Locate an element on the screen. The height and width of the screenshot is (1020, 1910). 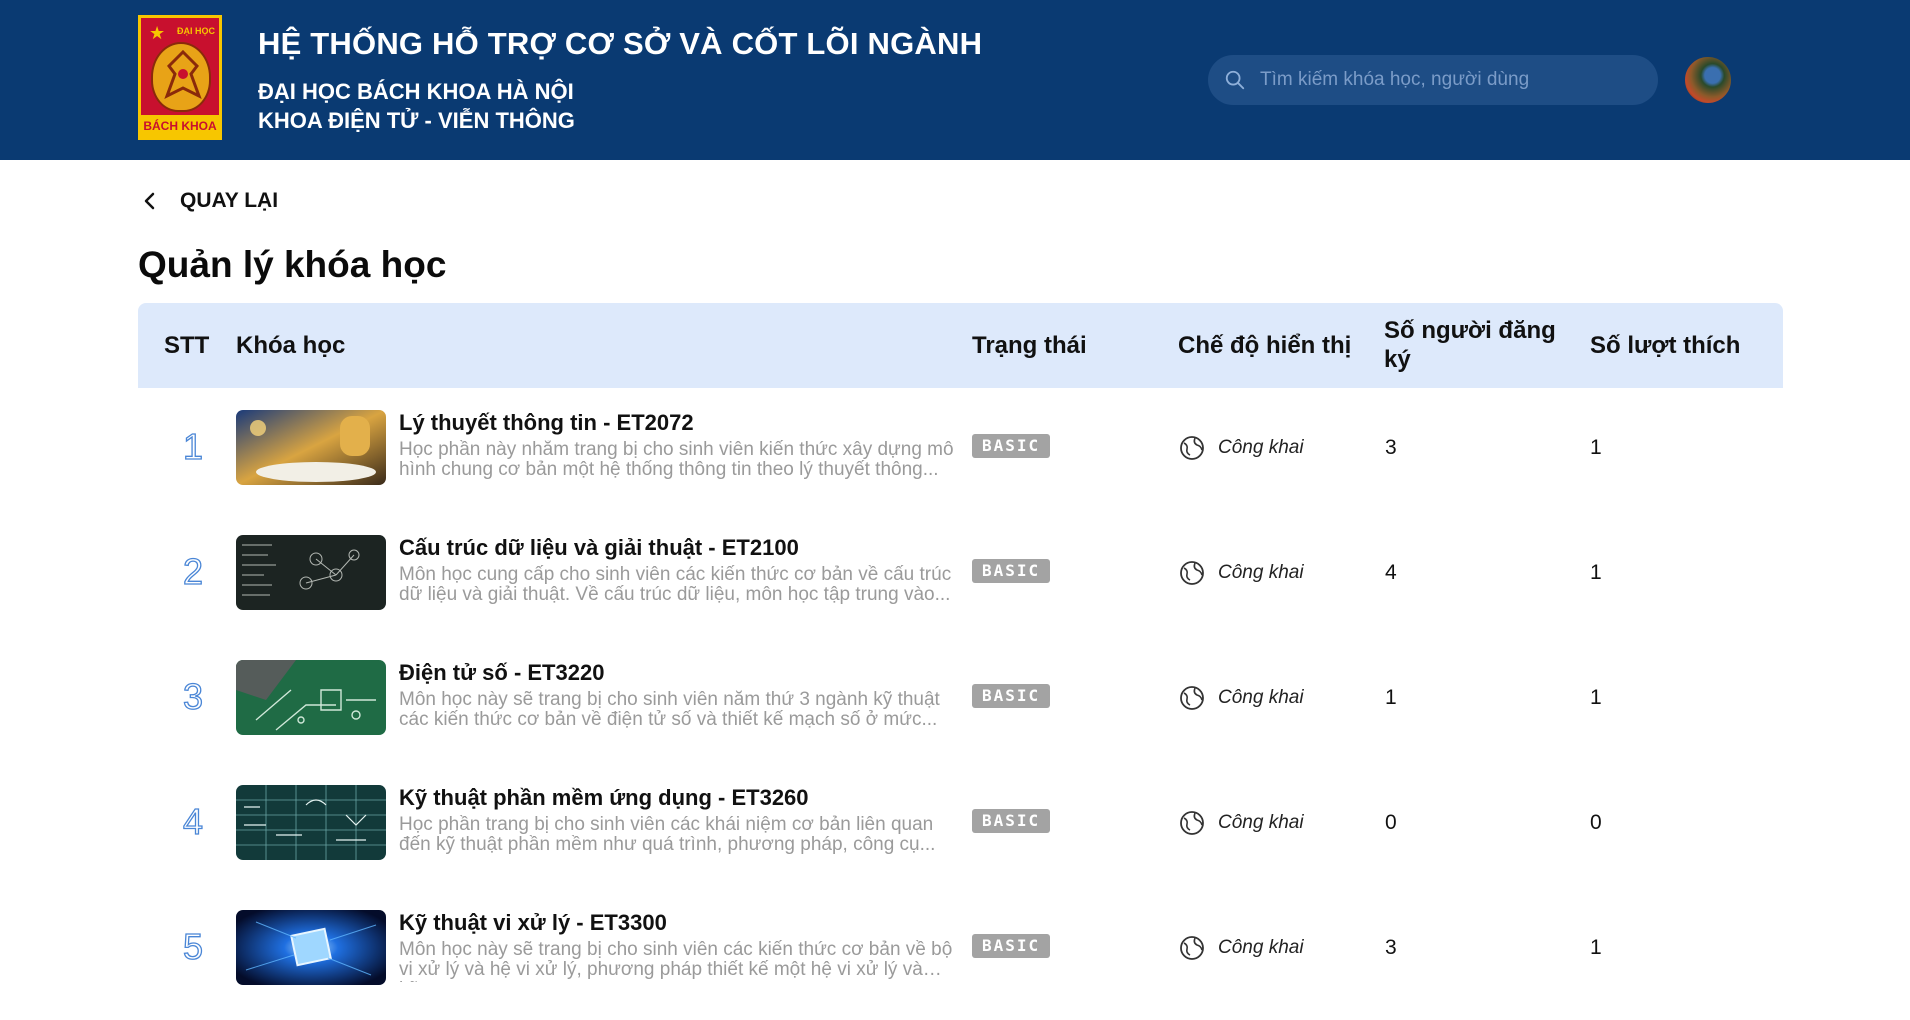
course-title: Lý thuyết thông tin - ET2072 is located at coordinates (546, 423).